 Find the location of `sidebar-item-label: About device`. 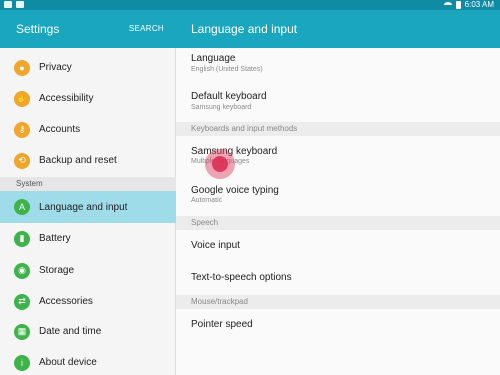

sidebar-item-label: About device is located at coordinates (68, 362).